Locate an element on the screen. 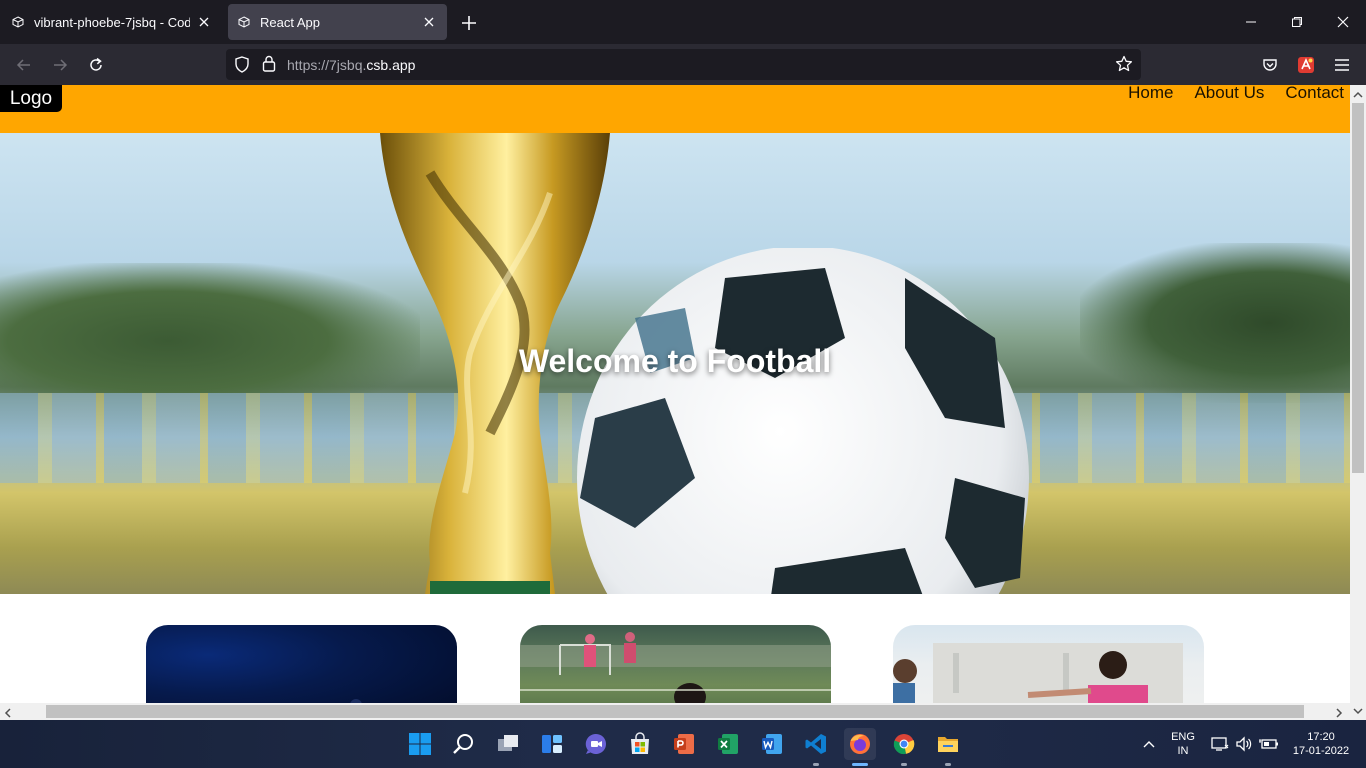 The height and width of the screenshot is (768, 1366). battery-button is located at coordinates (1269, 744).